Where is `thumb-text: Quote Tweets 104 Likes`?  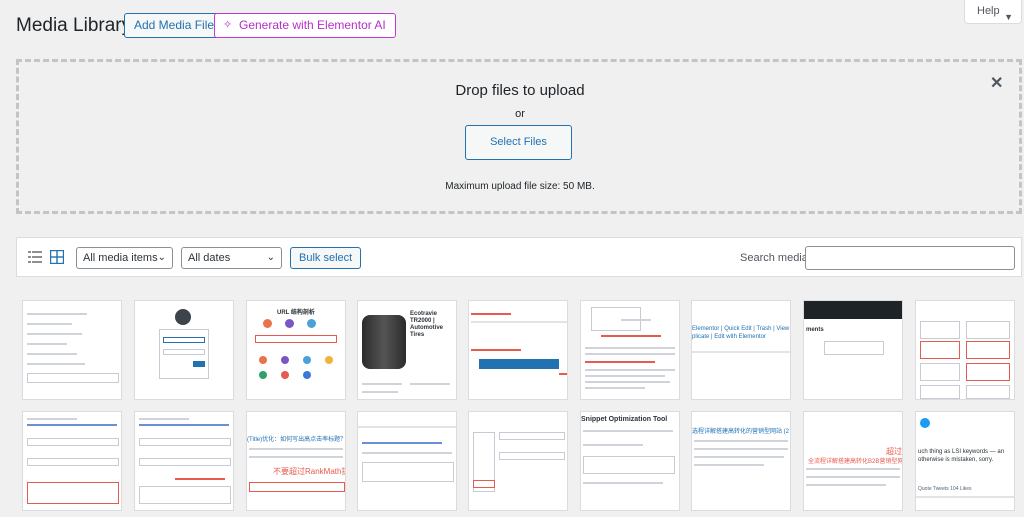
thumb-text: Quote Tweets 104 Likes is located at coordinates (945, 489).